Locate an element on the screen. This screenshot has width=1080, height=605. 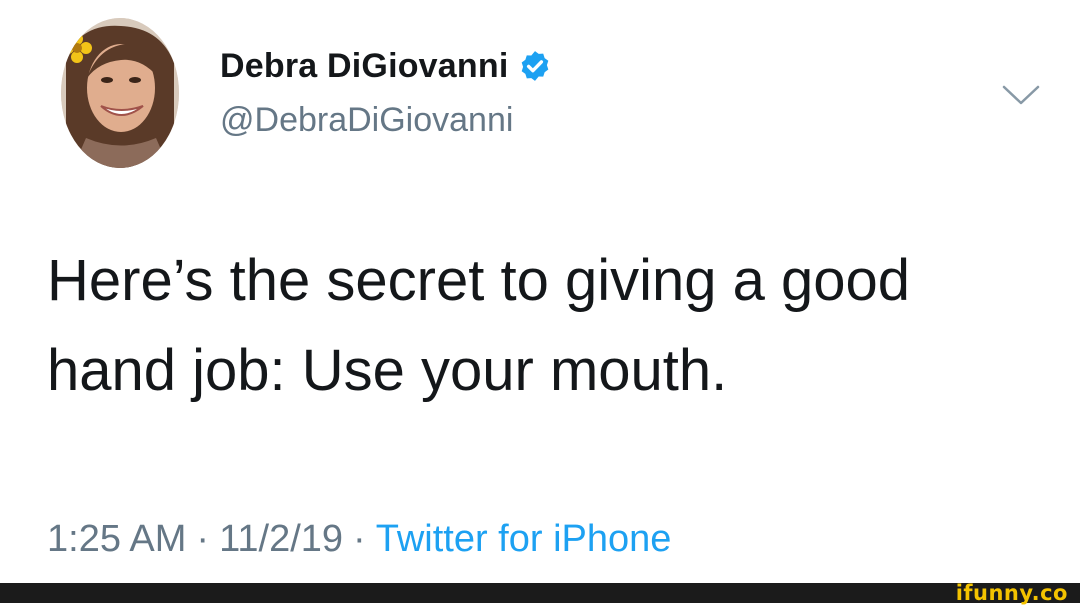
author-handle: @DebraDiGiovanni is located at coordinates (366, 120).